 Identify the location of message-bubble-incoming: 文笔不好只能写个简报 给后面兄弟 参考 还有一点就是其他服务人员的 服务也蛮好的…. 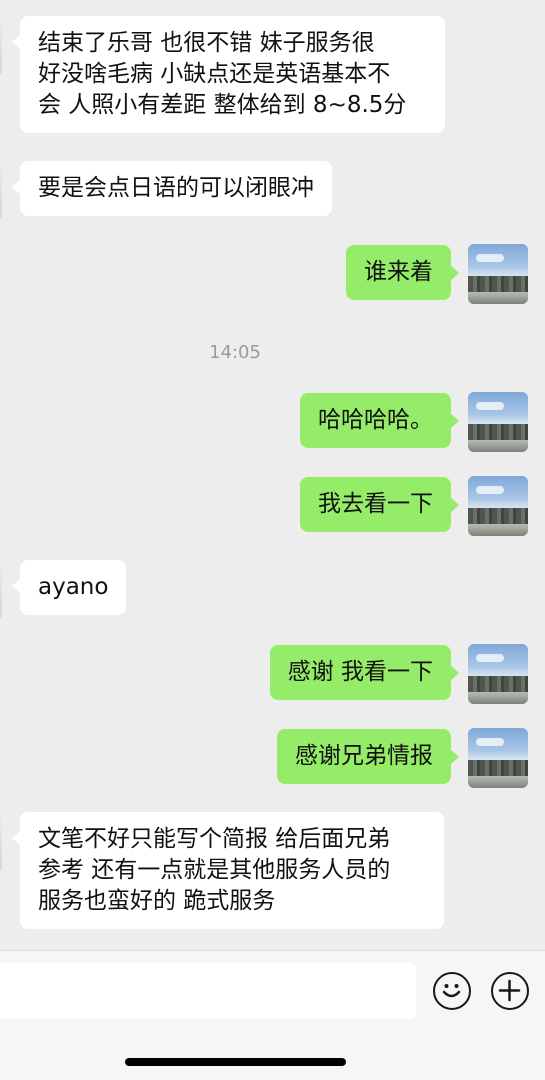
(228, 870).